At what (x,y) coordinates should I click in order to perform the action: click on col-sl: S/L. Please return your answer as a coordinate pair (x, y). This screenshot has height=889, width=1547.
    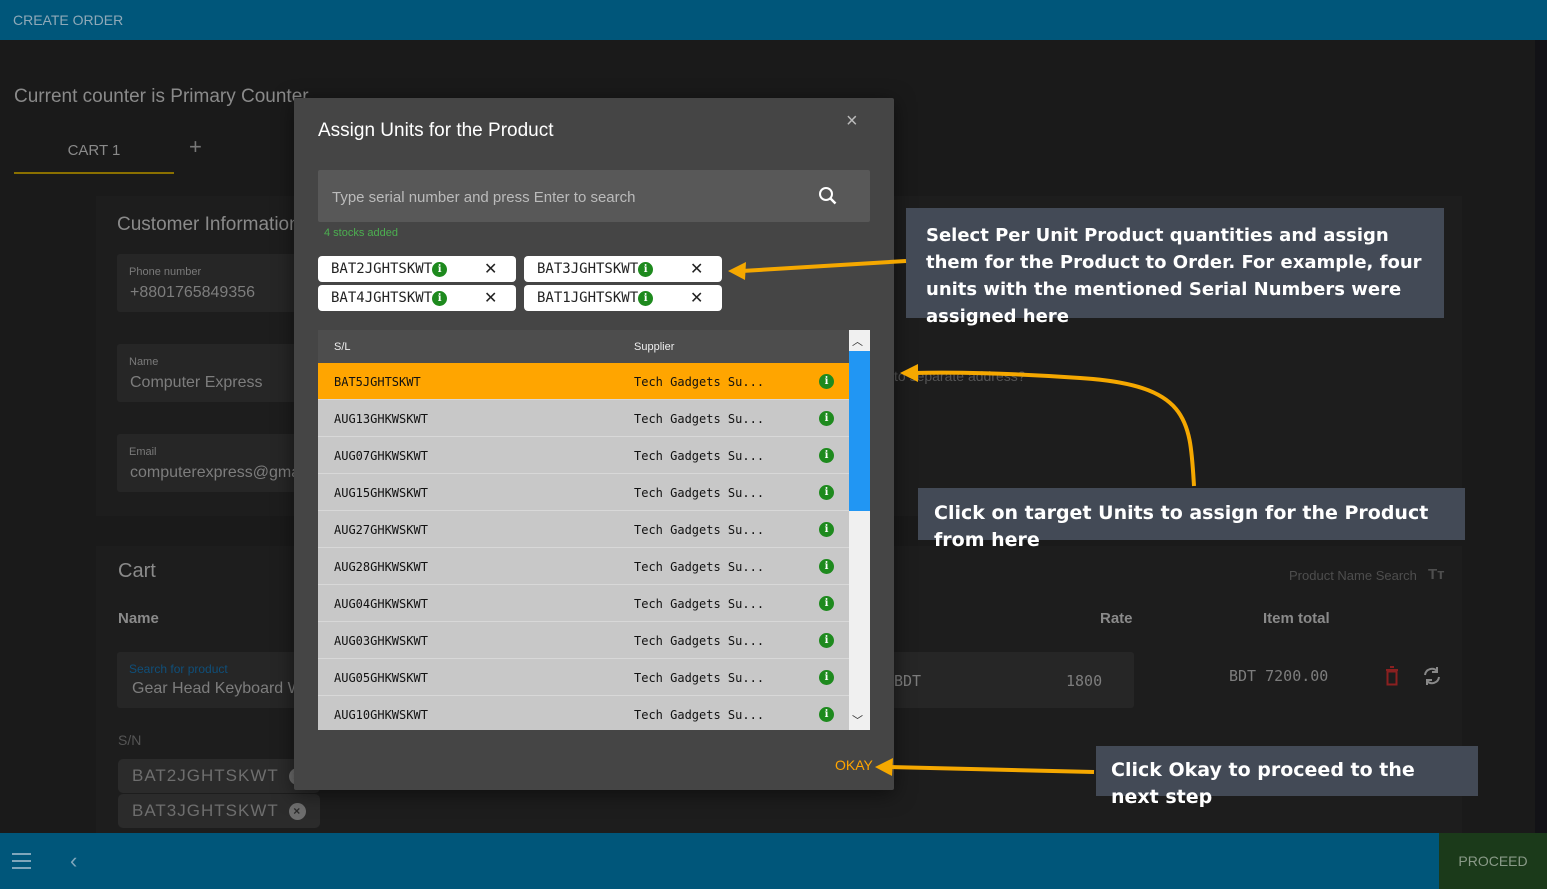
    Looking at the image, I should click on (342, 347).